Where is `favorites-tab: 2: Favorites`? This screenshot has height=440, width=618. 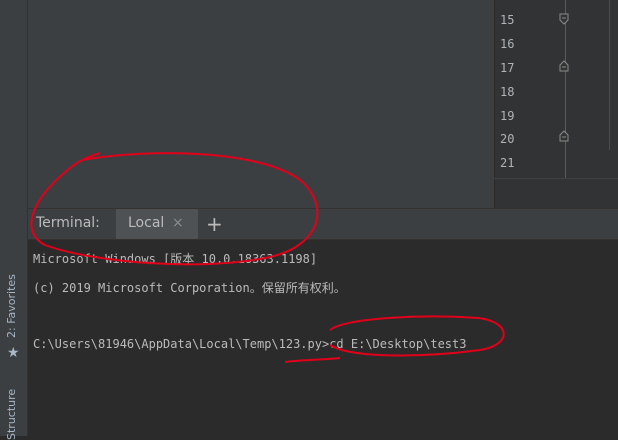
favorites-tab: 2: Favorites is located at coordinates (11, 306).